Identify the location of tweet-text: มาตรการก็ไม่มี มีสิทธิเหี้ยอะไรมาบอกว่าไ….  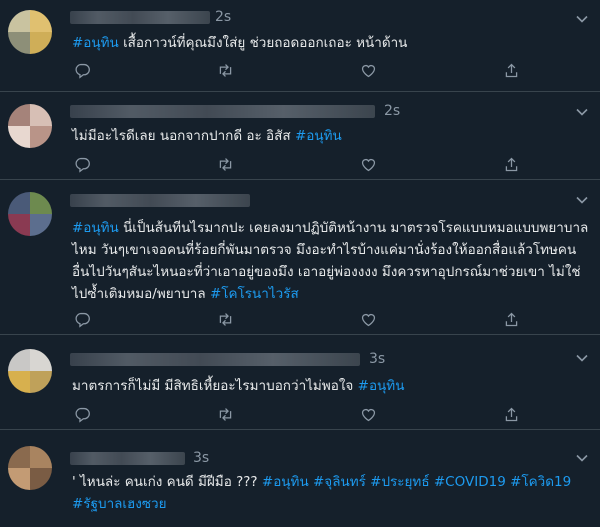
(332, 386).